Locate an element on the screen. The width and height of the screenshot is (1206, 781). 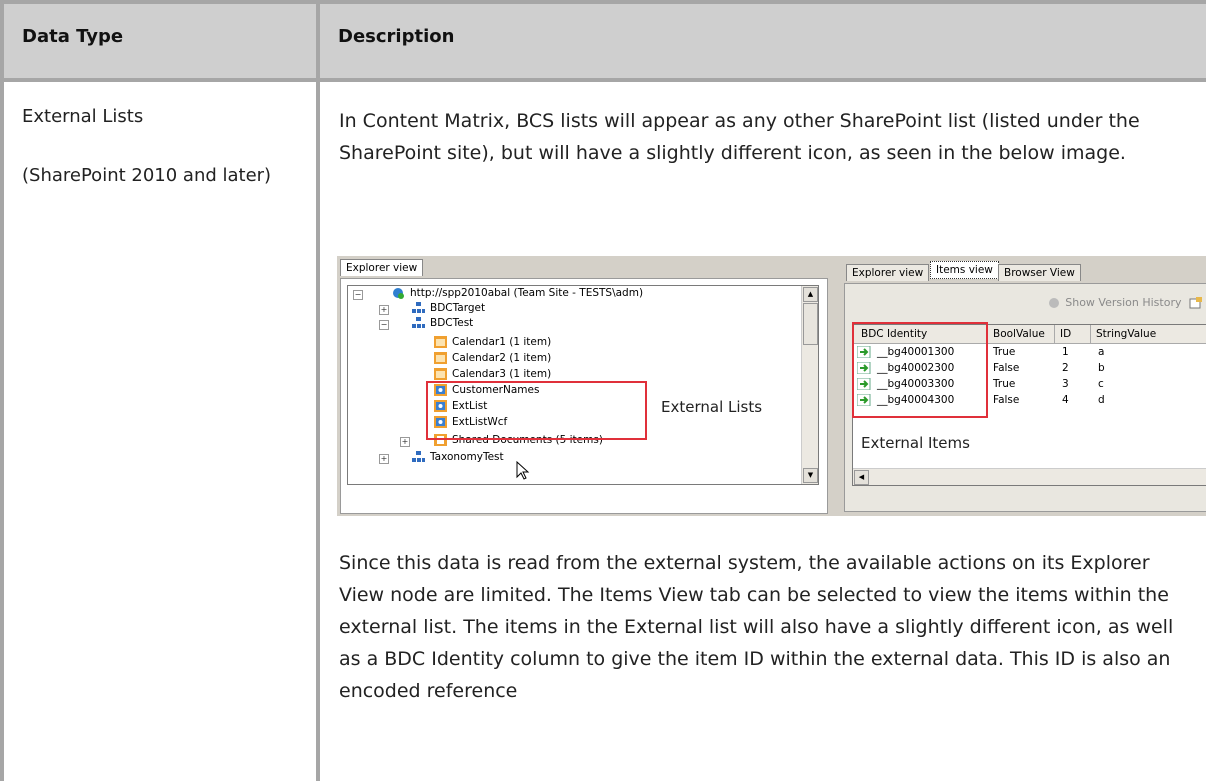
show-version-history-button: Show Version History is located at coordinates (1125, 302).